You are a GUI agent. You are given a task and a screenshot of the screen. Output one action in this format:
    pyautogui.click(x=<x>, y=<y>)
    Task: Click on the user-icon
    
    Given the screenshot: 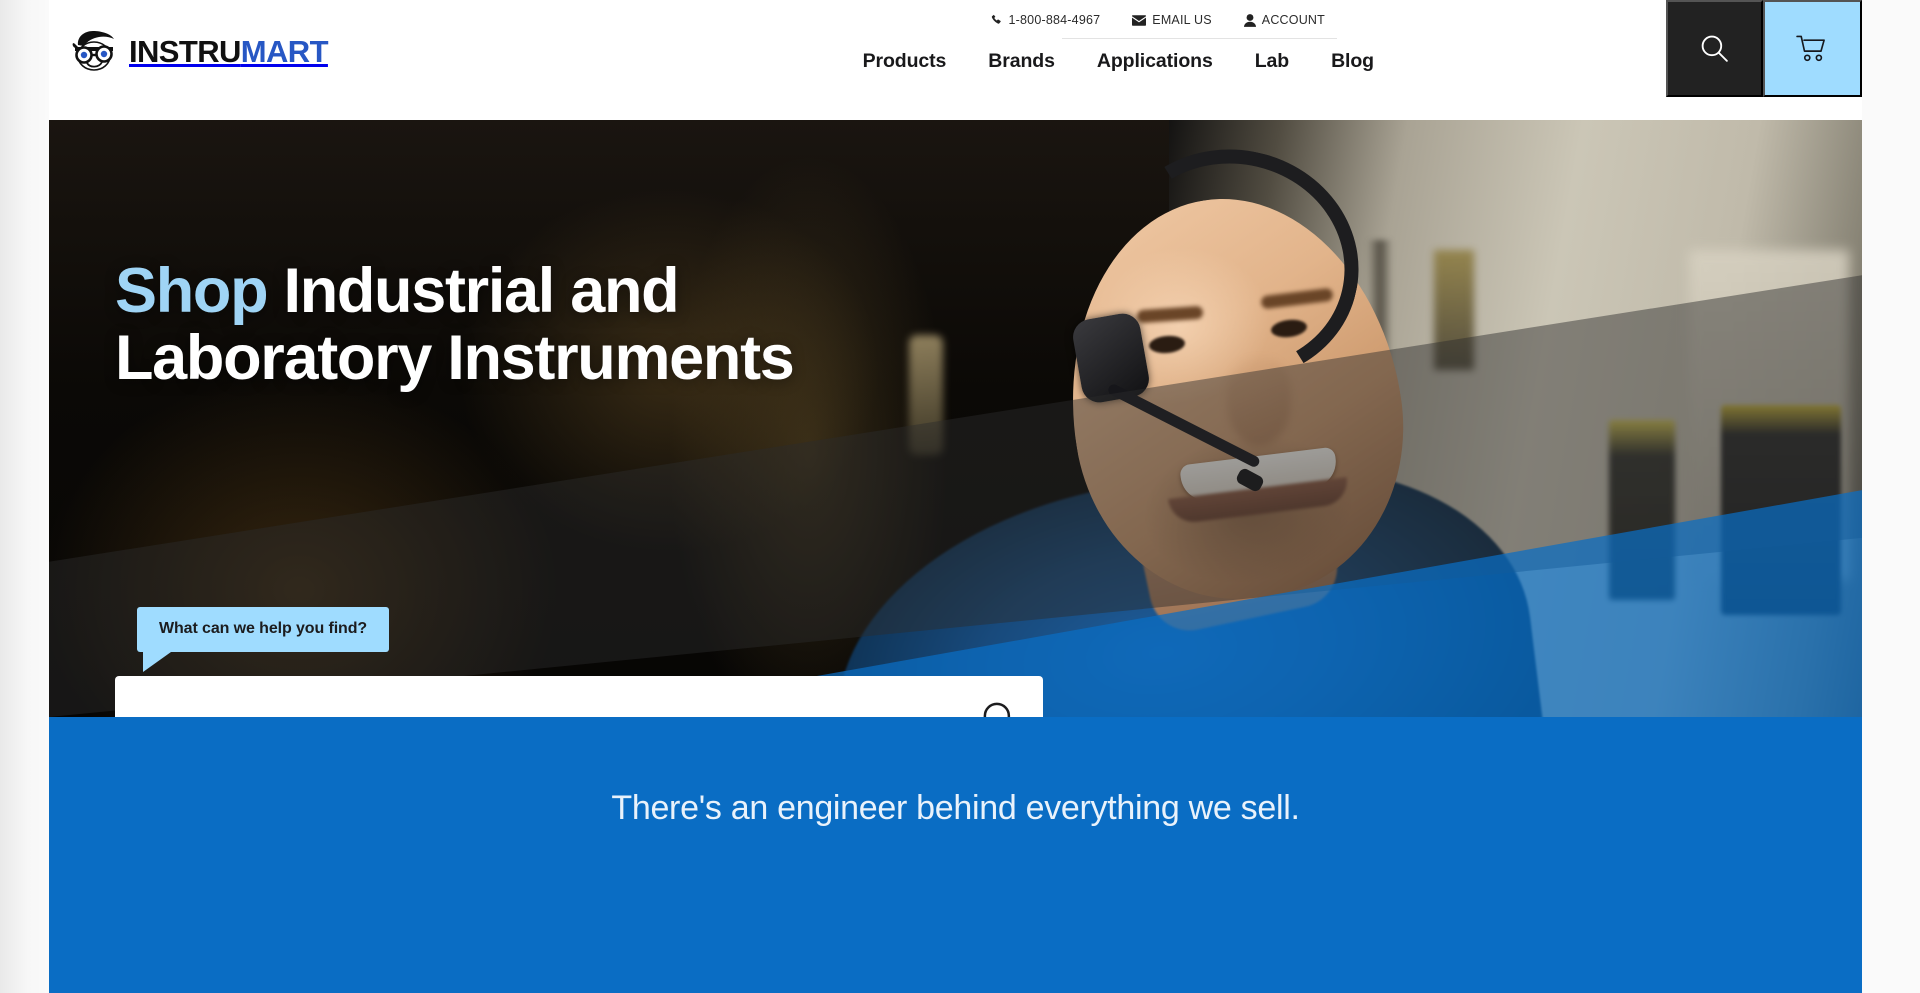 What is the action you would take?
    pyautogui.click(x=1249, y=20)
    